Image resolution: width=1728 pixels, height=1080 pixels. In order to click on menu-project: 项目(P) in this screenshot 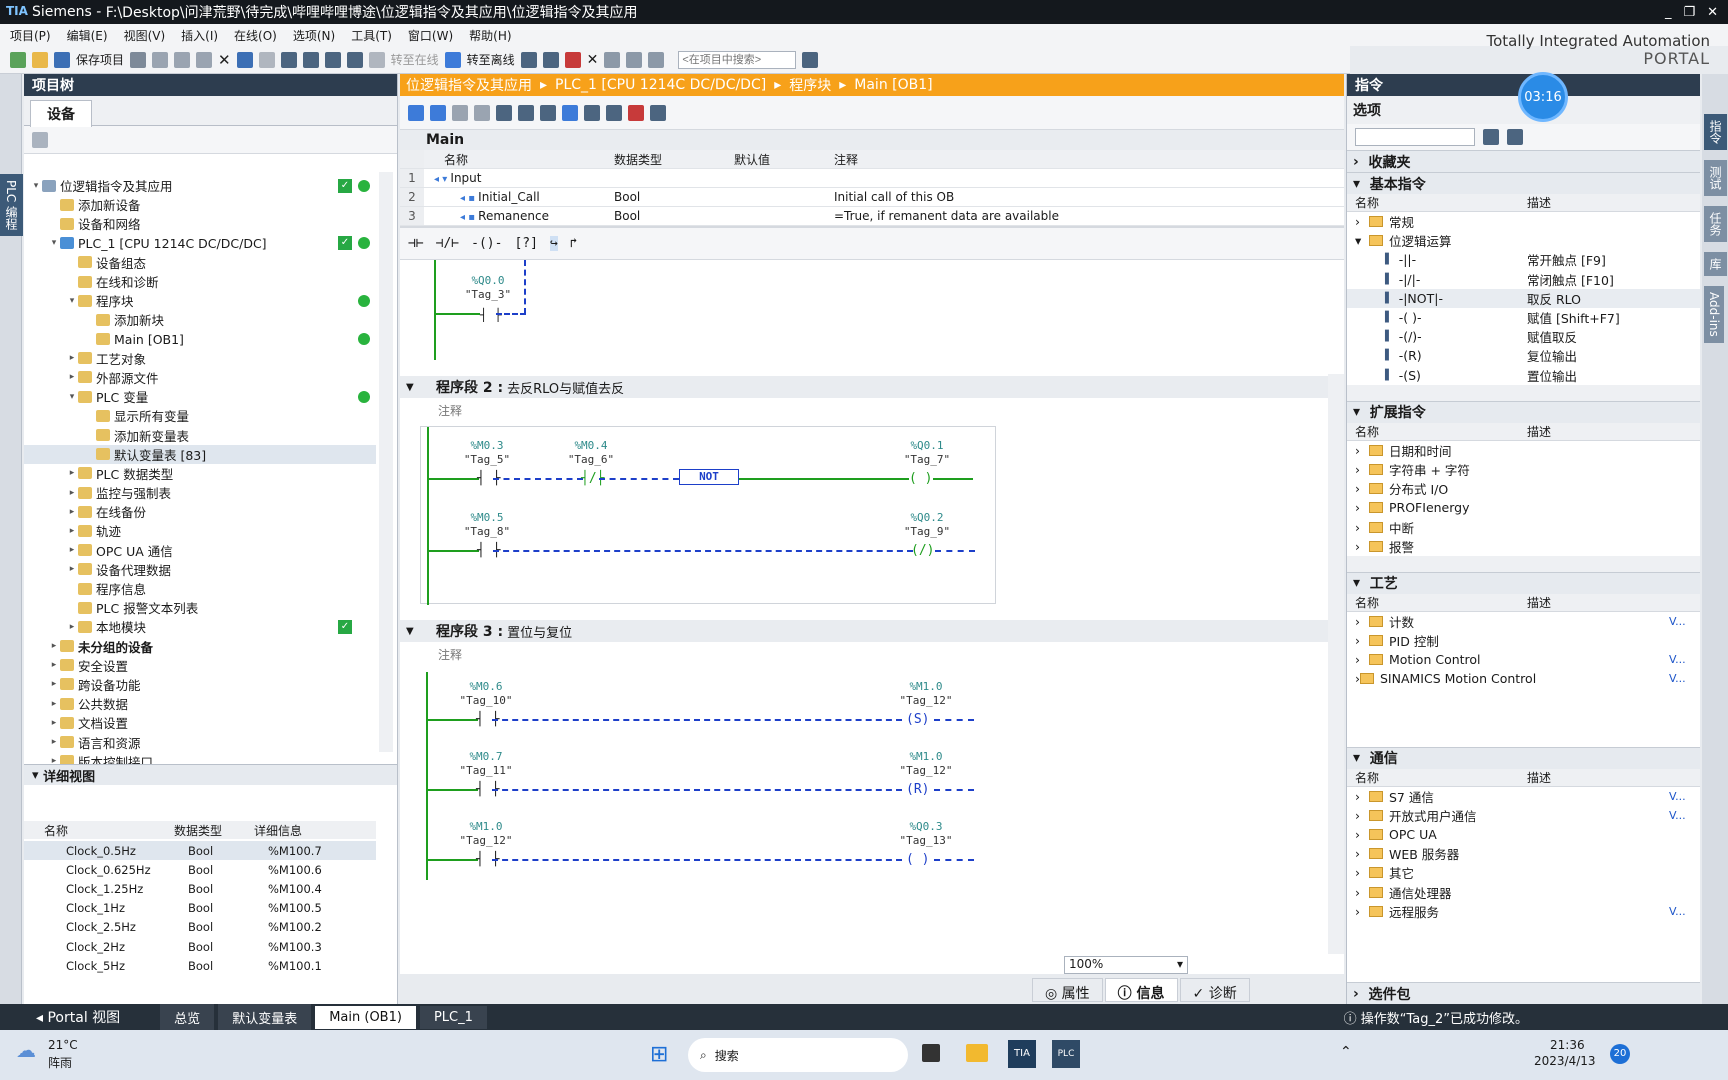, I will do `click(30, 35)`.